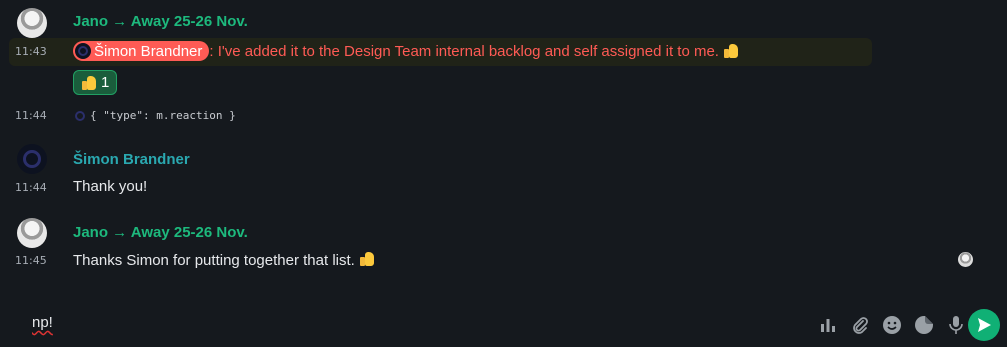  Describe the element at coordinates (148, 51) in the screenshot. I see `mention-name: Šimon Brandner` at that location.